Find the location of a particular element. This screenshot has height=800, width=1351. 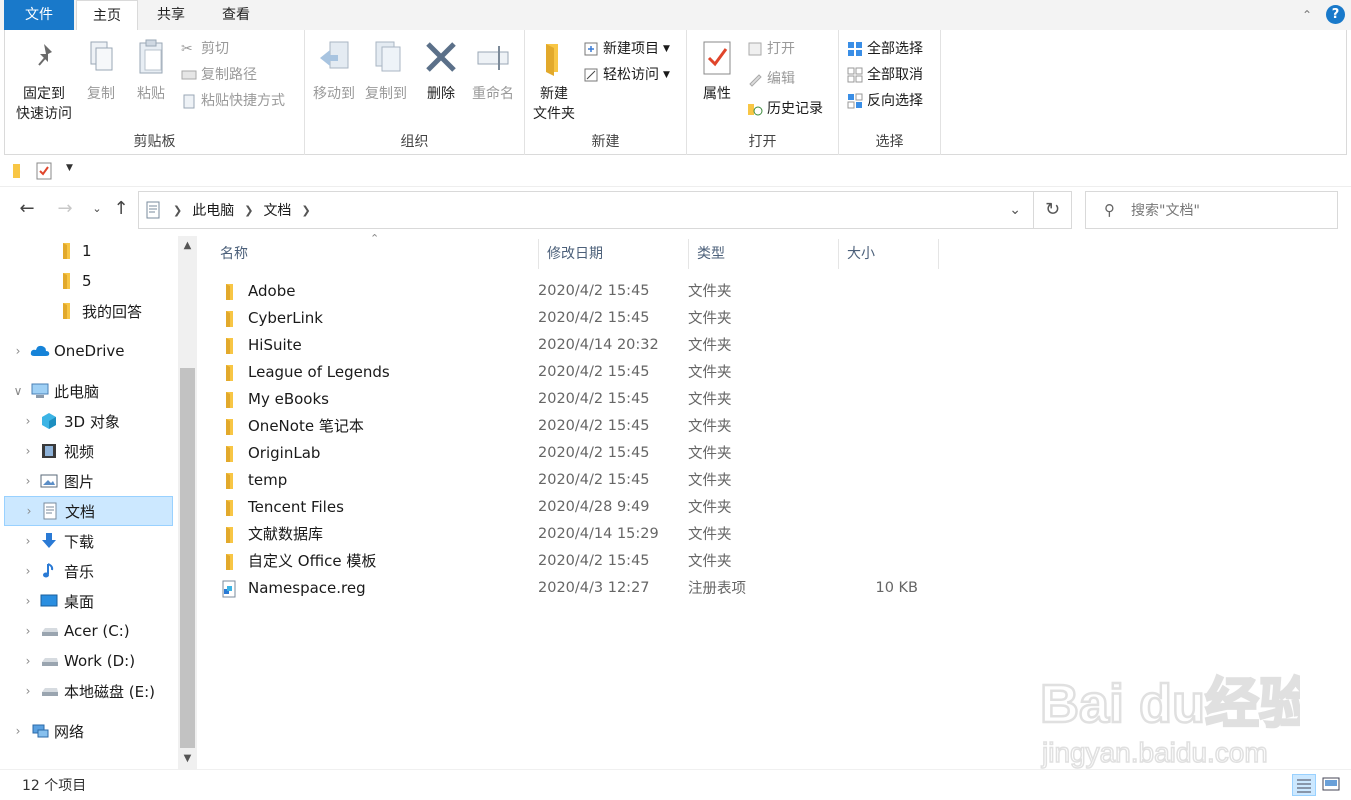

nav-item-7: › 图片 is located at coordinates (88, 481).